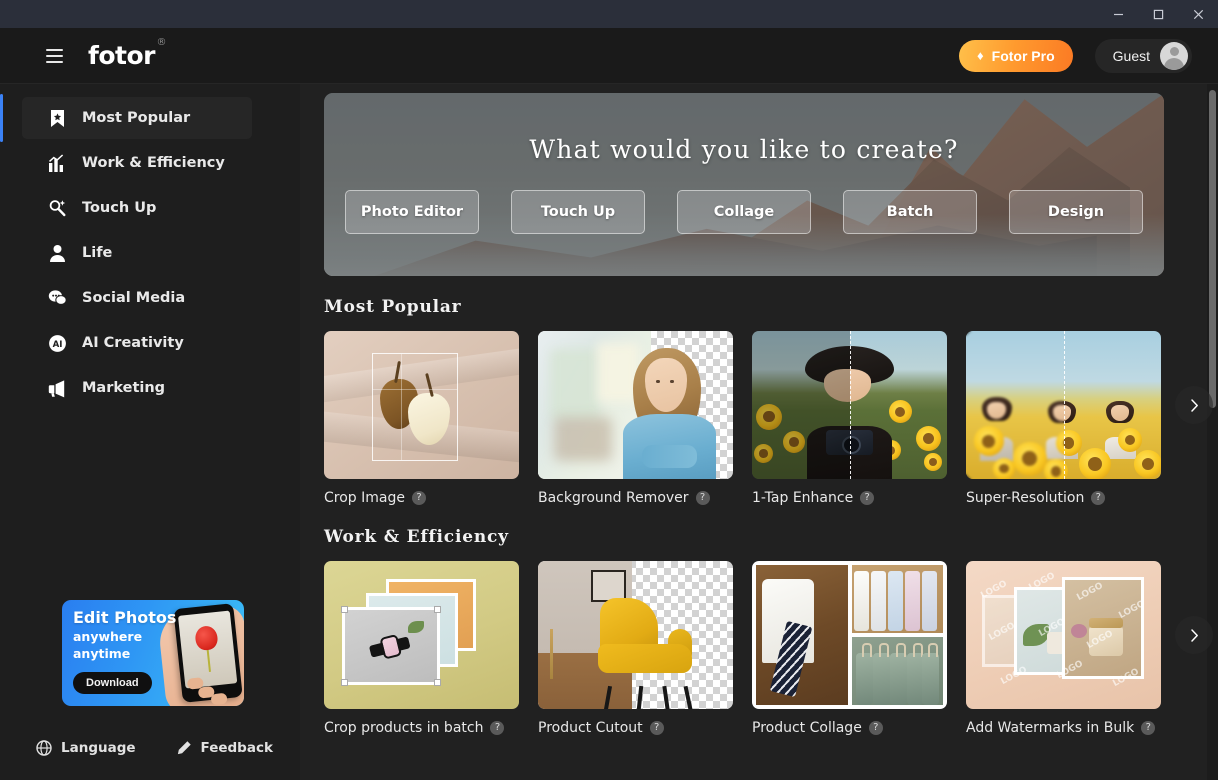 This screenshot has width=1218, height=780. I want to click on magic-wand-icon, so click(57, 208).